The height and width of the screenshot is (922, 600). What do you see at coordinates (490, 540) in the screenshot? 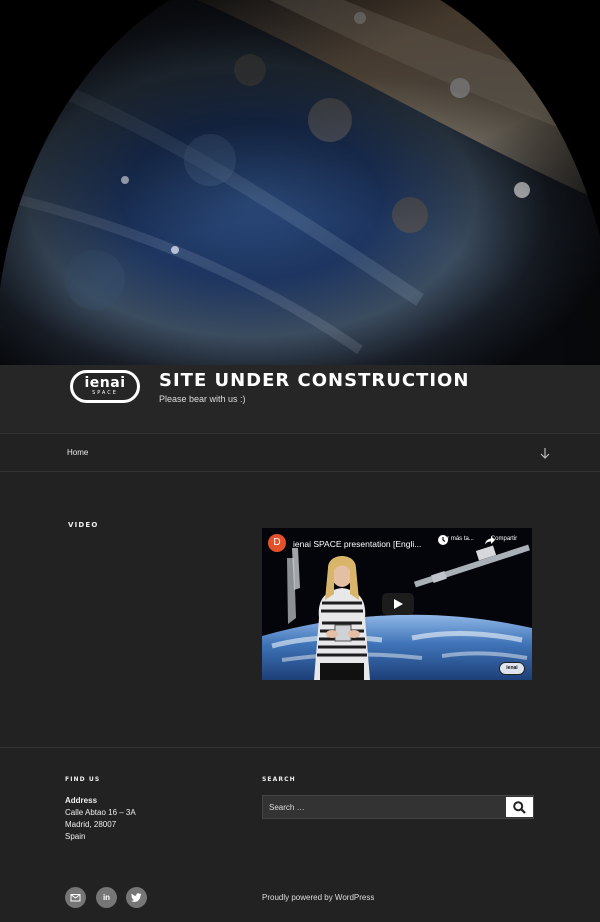
I see `share-icon` at bounding box center [490, 540].